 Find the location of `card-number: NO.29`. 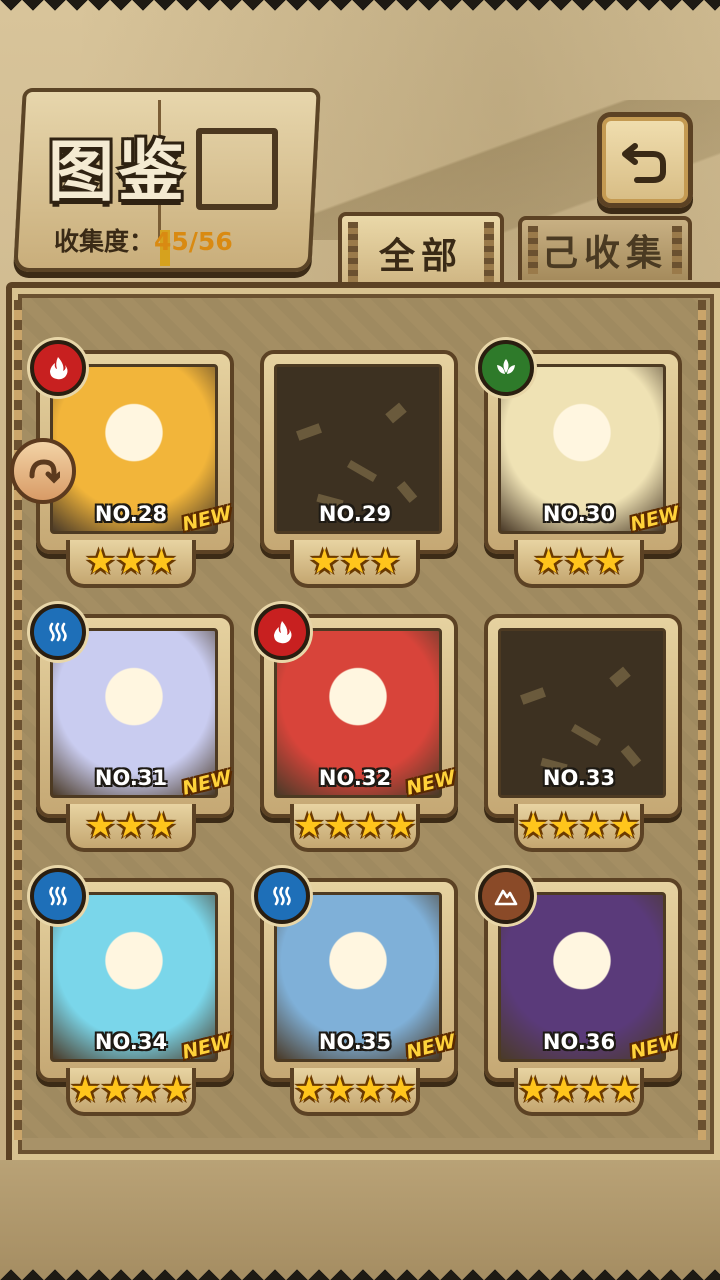

card-number: NO.29 is located at coordinates (355, 514).